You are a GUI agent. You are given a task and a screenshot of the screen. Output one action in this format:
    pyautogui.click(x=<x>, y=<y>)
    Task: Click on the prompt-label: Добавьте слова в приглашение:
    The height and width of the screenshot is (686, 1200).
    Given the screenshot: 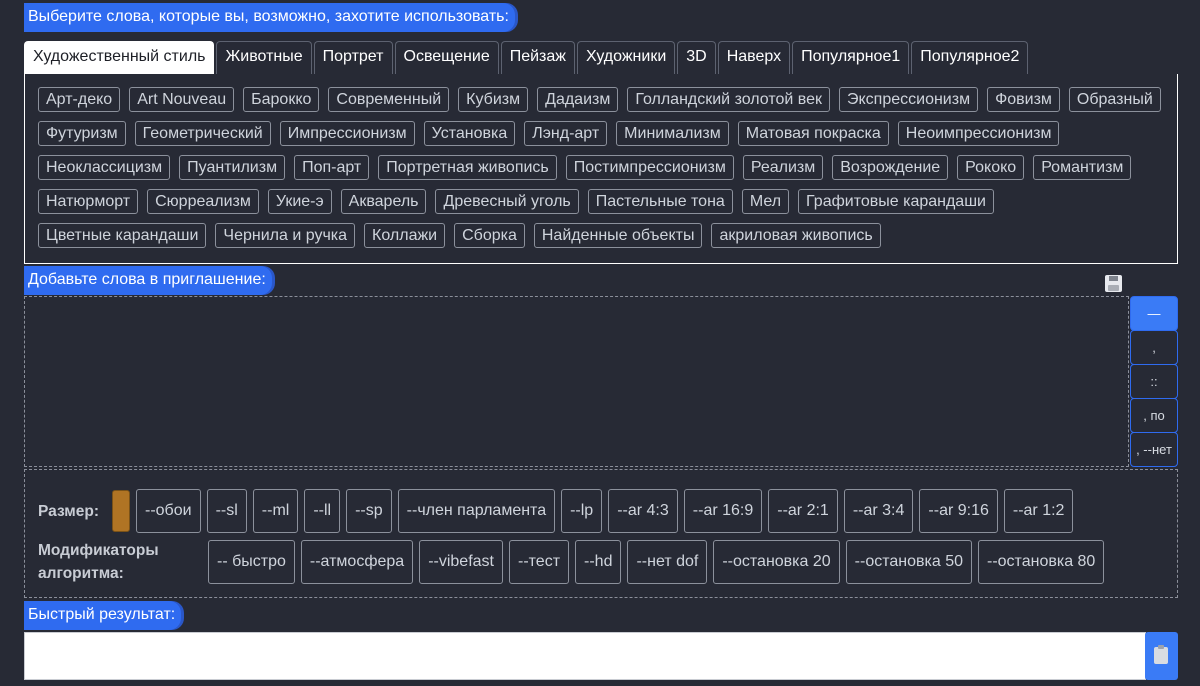 What is the action you would take?
    pyautogui.click(x=148, y=280)
    